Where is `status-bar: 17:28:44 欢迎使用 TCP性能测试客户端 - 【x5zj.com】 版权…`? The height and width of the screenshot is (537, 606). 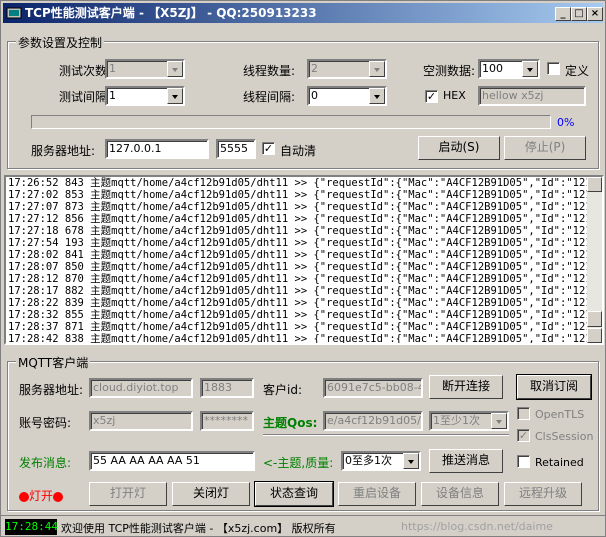 status-bar: 17:28:44 欢迎使用 TCP性能测试客户端 - 【x5zj.com】 版权… is located at coordinates (303, 526).